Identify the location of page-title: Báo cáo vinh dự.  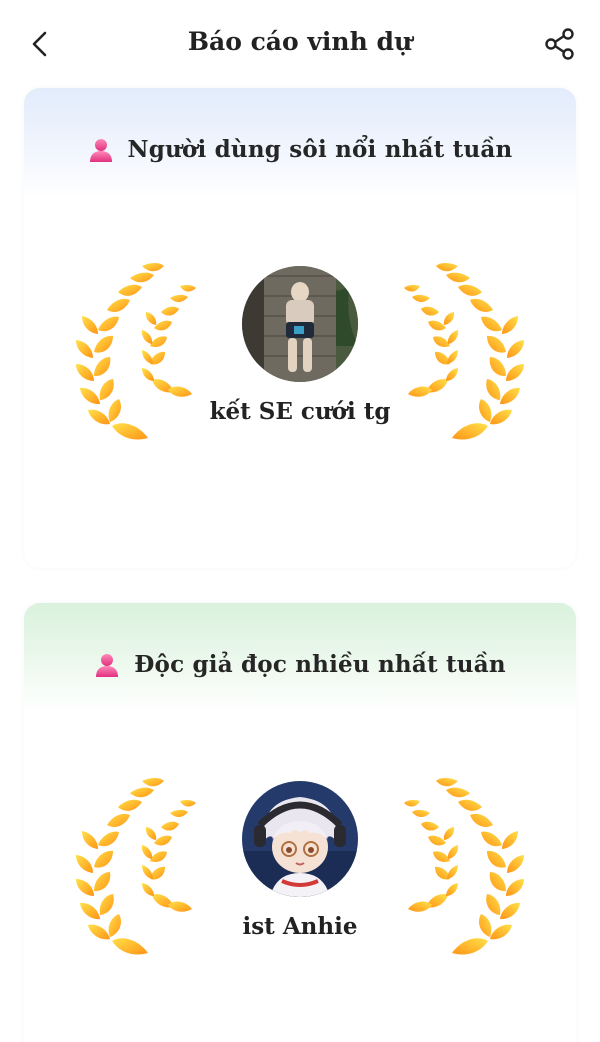
(300, 41).